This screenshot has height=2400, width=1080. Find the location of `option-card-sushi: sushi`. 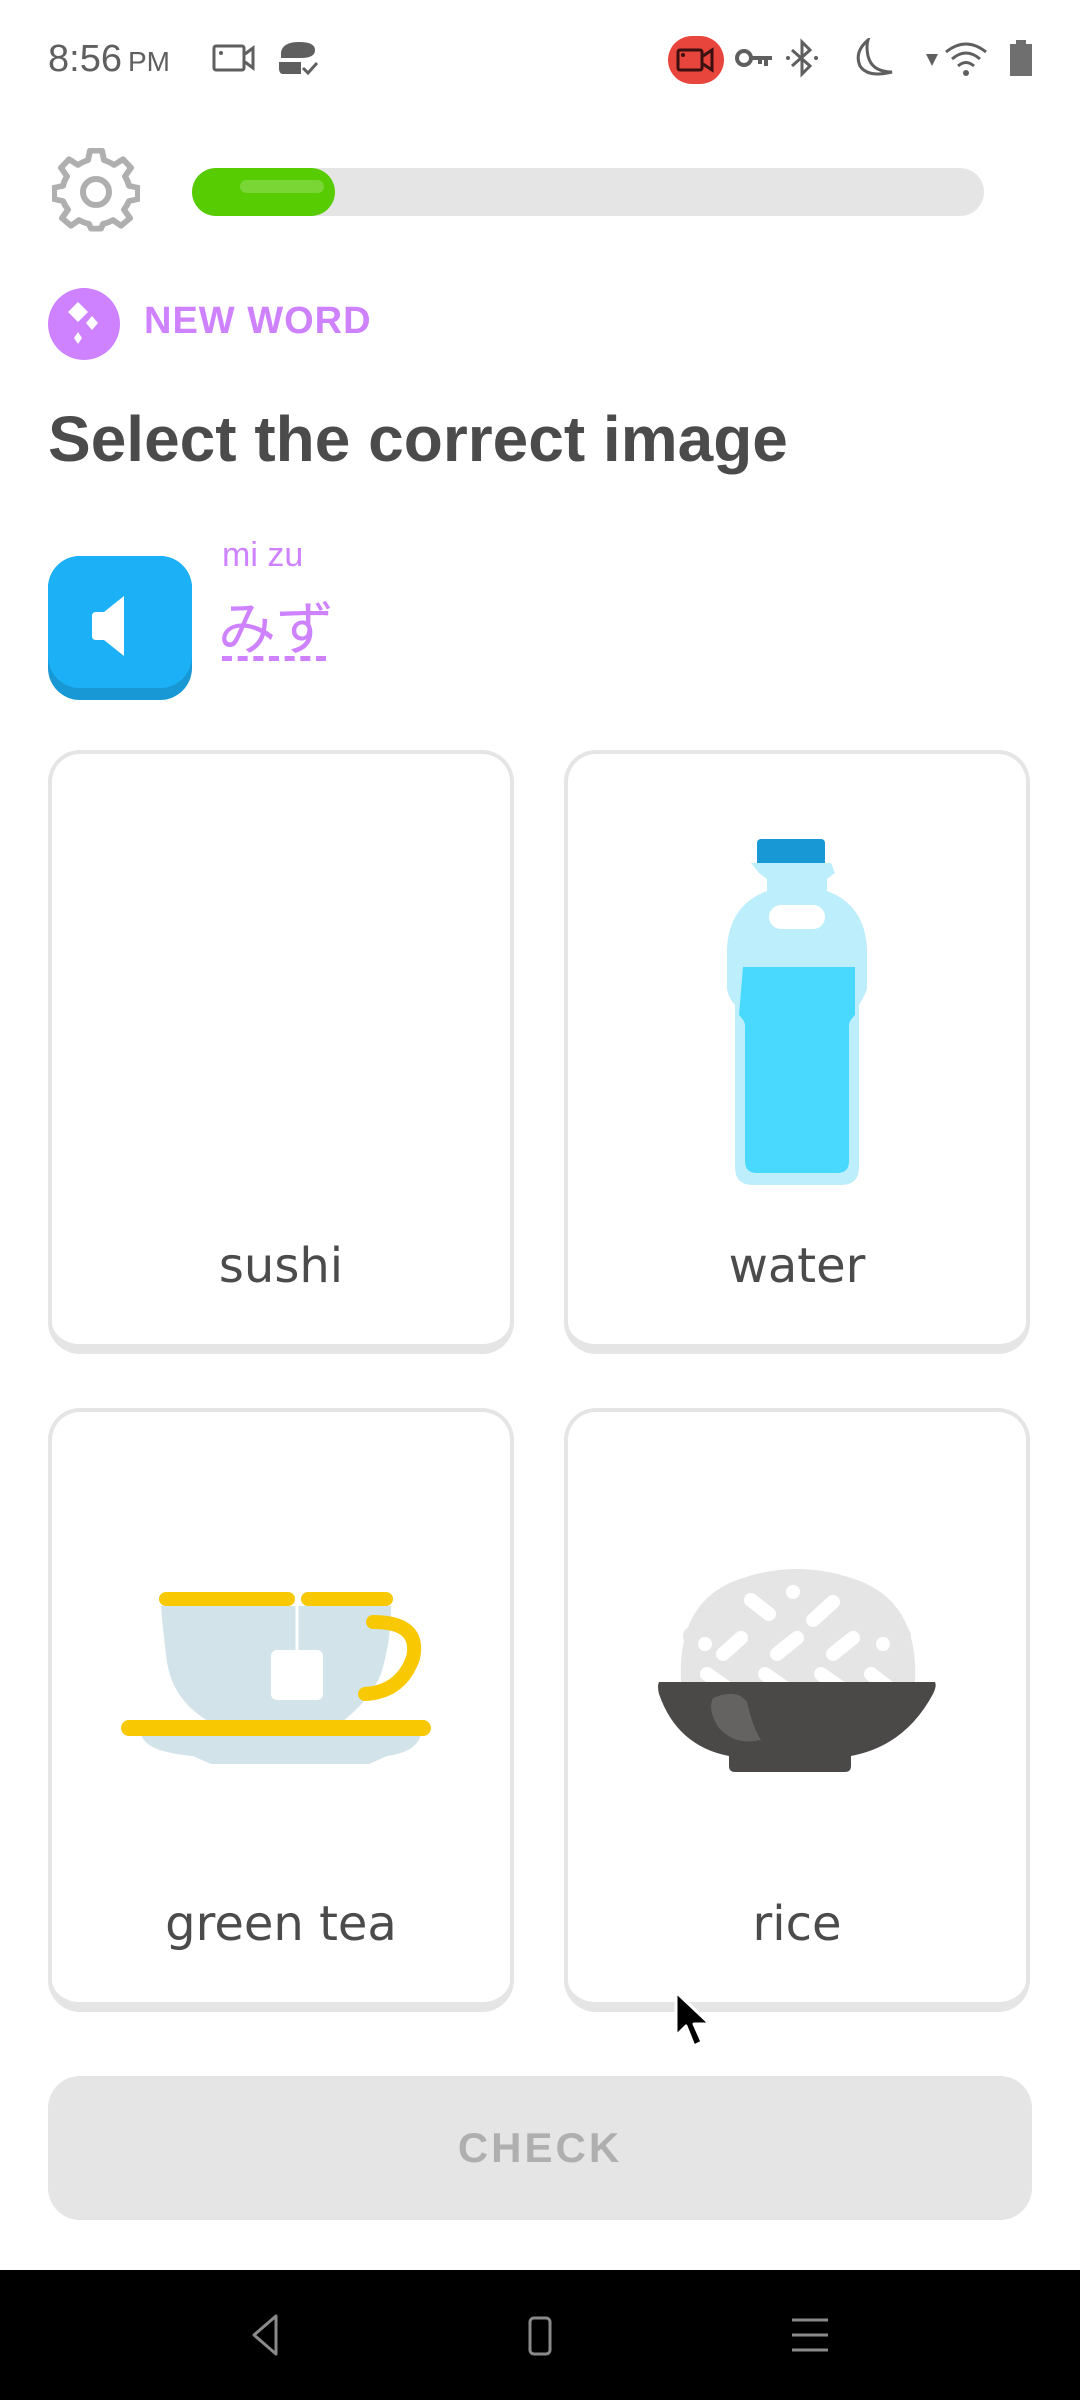

option-card-sushi: sushi is located at coordinates (281, 1052).